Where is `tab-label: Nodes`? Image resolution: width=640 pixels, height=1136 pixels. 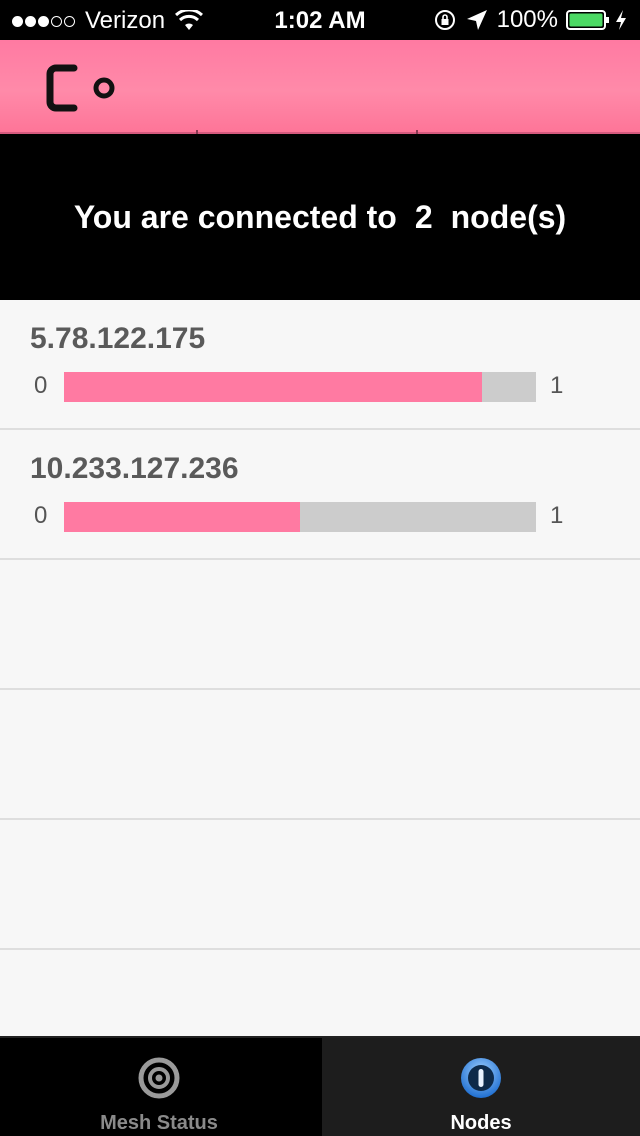
tab-label: Nodes is located at coordinates (481, 1123).